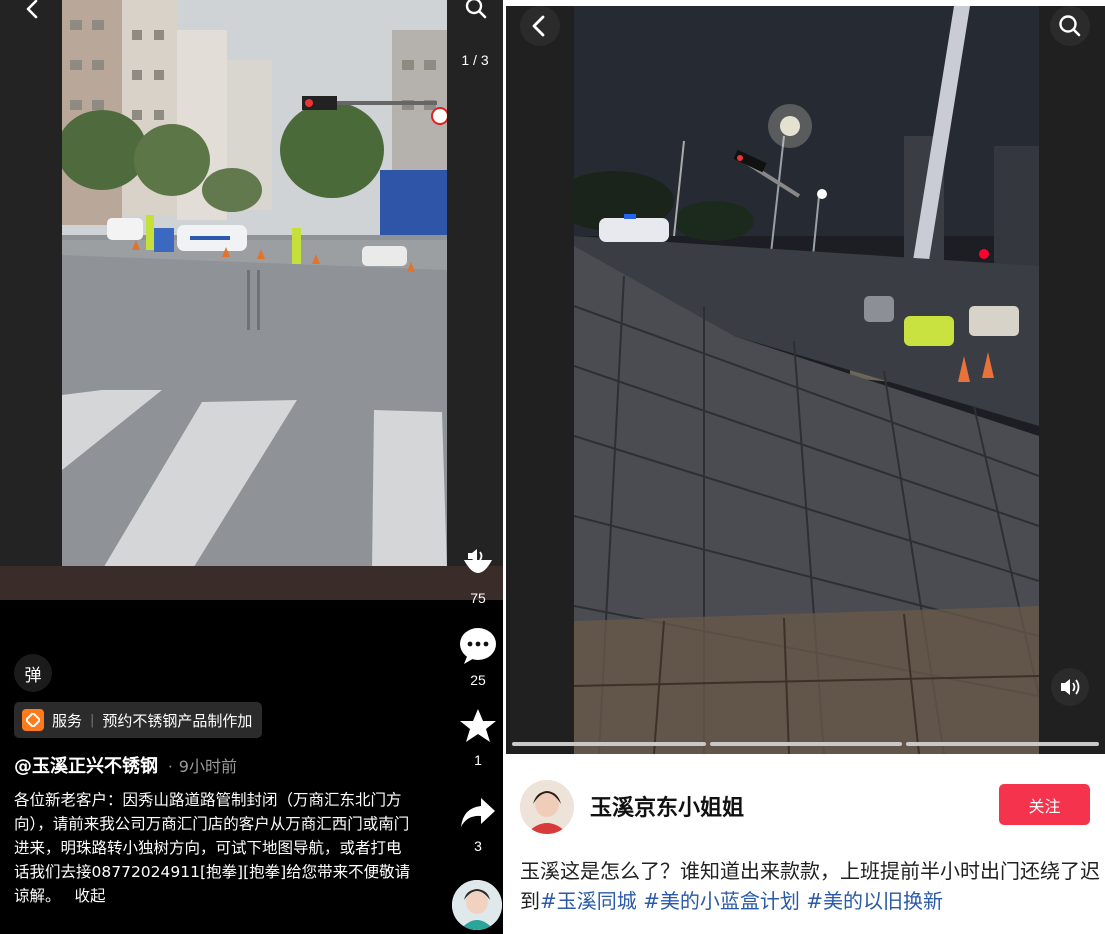 The width and height of the screenshot is (1105, 934). I want to click on like-action: 75, so click(475, 583).